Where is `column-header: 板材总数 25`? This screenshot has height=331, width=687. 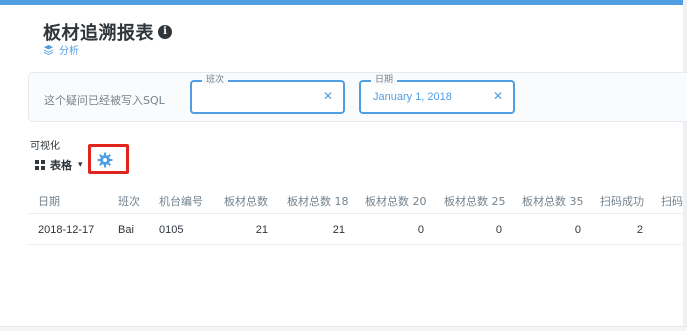
column-header: 板材总数 25 is located at coordinates (475, 201).